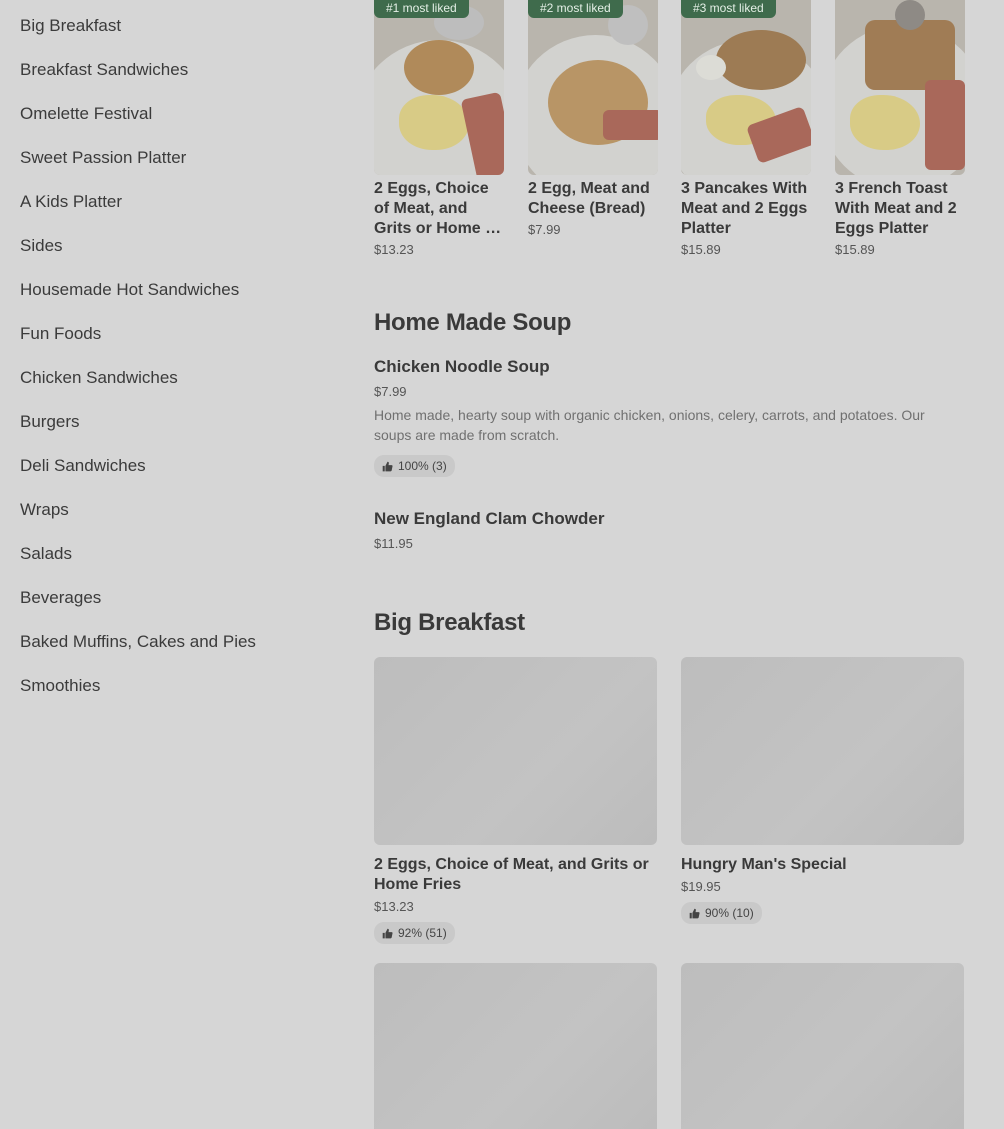 Image resolution: width=1004 pixels, height=1129 pixels. What do you see at coordinates (422, 466) in the screenshot?
I see `rating-text: 100% (3)` at bounding box center [422, 466].